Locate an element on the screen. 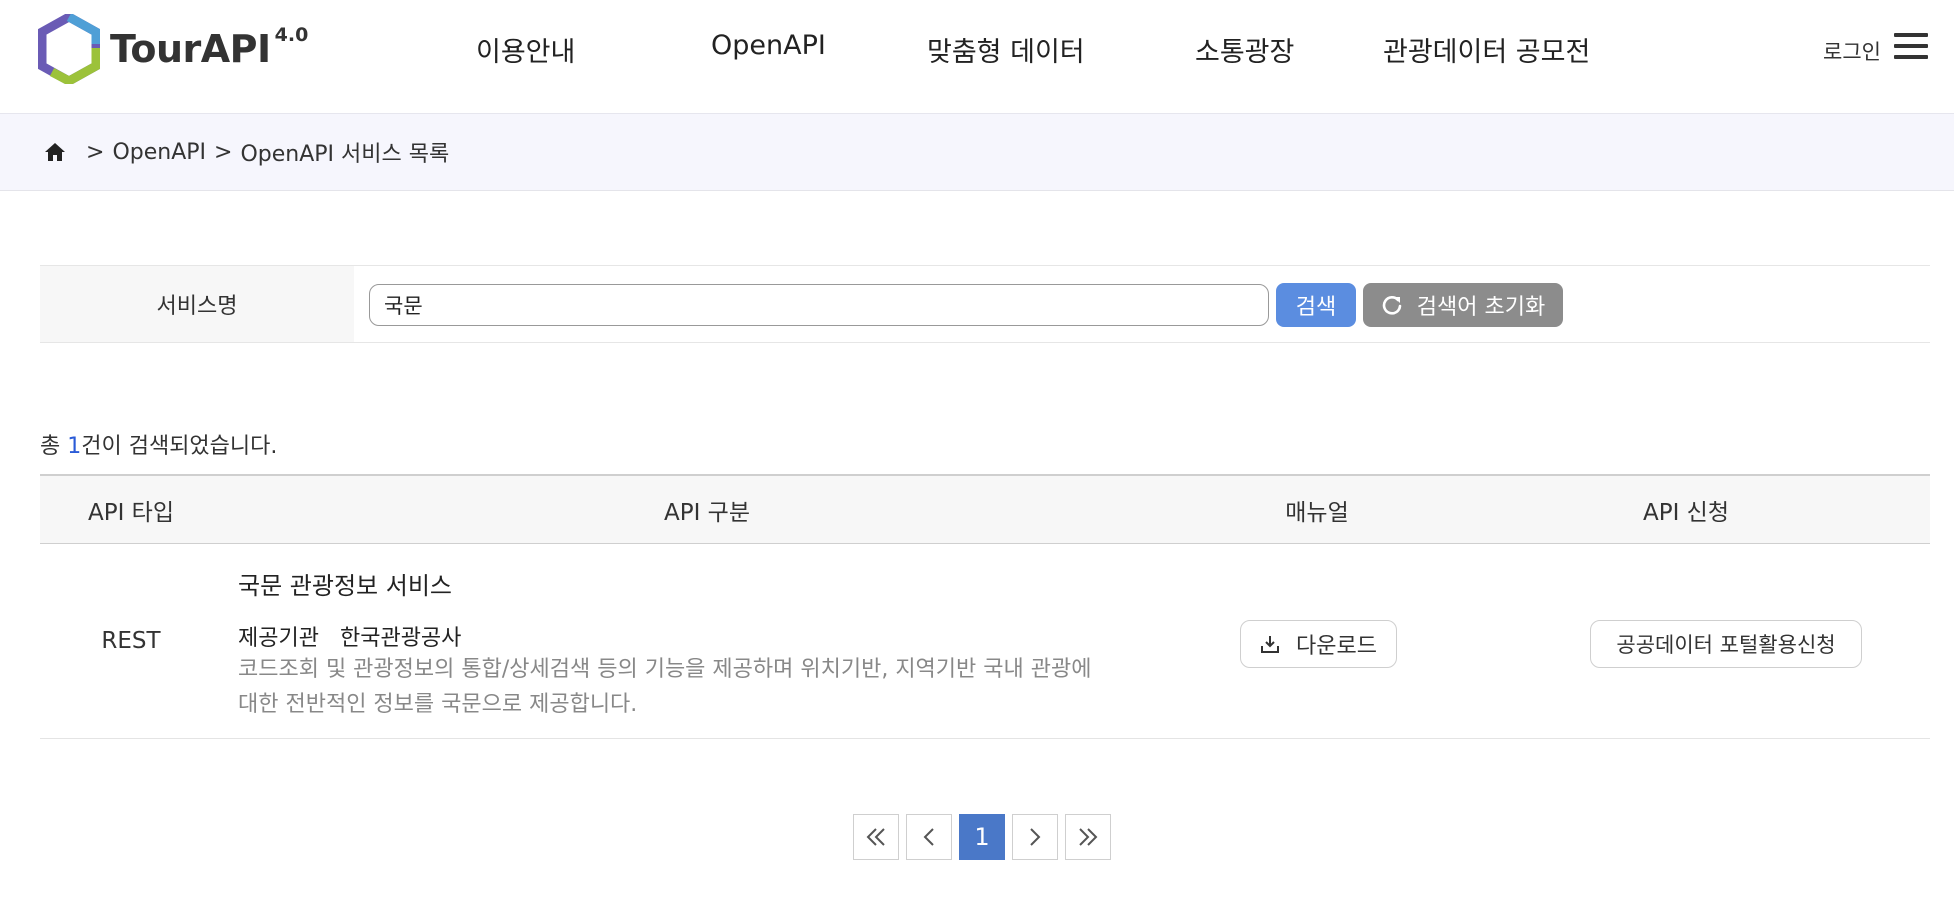 The image size is (1954, 913). result-number: 1 is located at coordinates (74, 446).